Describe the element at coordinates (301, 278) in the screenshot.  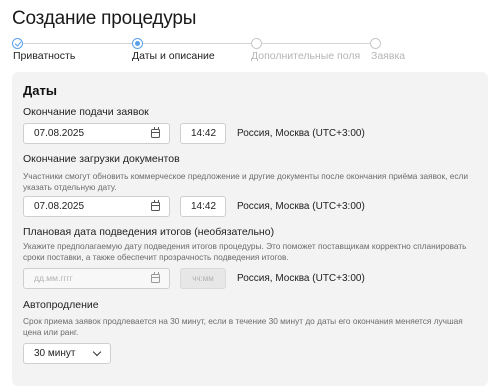
I see `results-date-timezone: Россия, Москва (UTC+3:00)` at that location.